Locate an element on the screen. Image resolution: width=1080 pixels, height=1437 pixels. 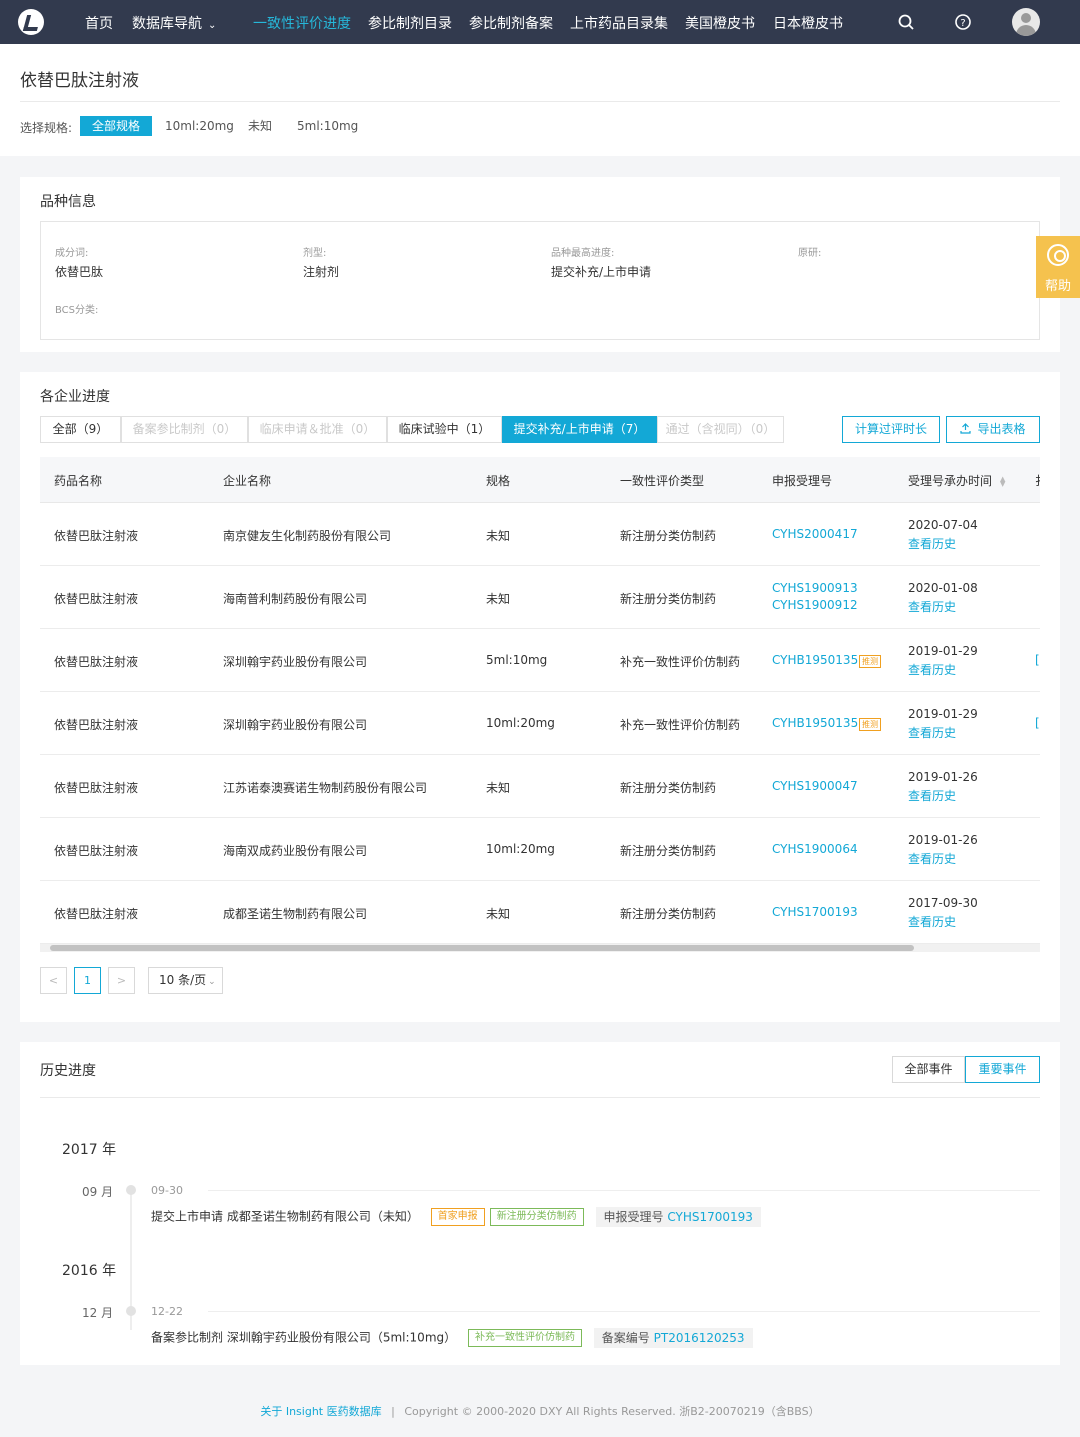
tab-clinical-application: 临床申请＆批准（0） is located at coordinates (317, 429).